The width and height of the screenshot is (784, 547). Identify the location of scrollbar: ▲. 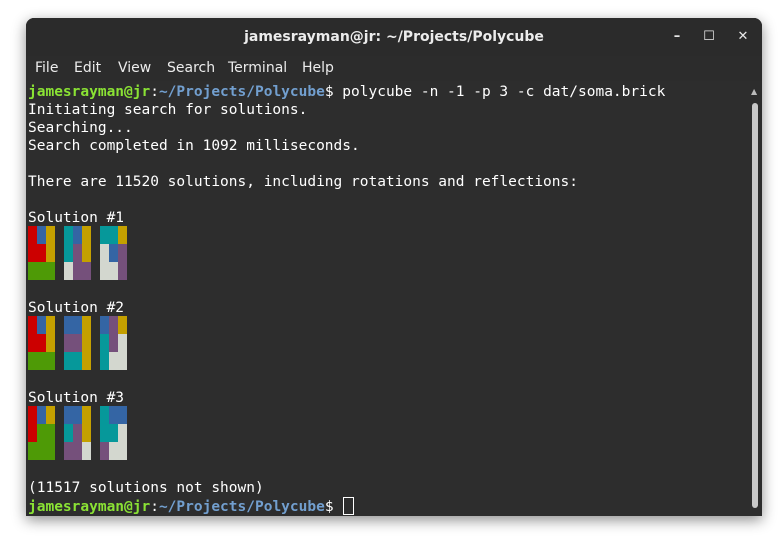
(755, 298).